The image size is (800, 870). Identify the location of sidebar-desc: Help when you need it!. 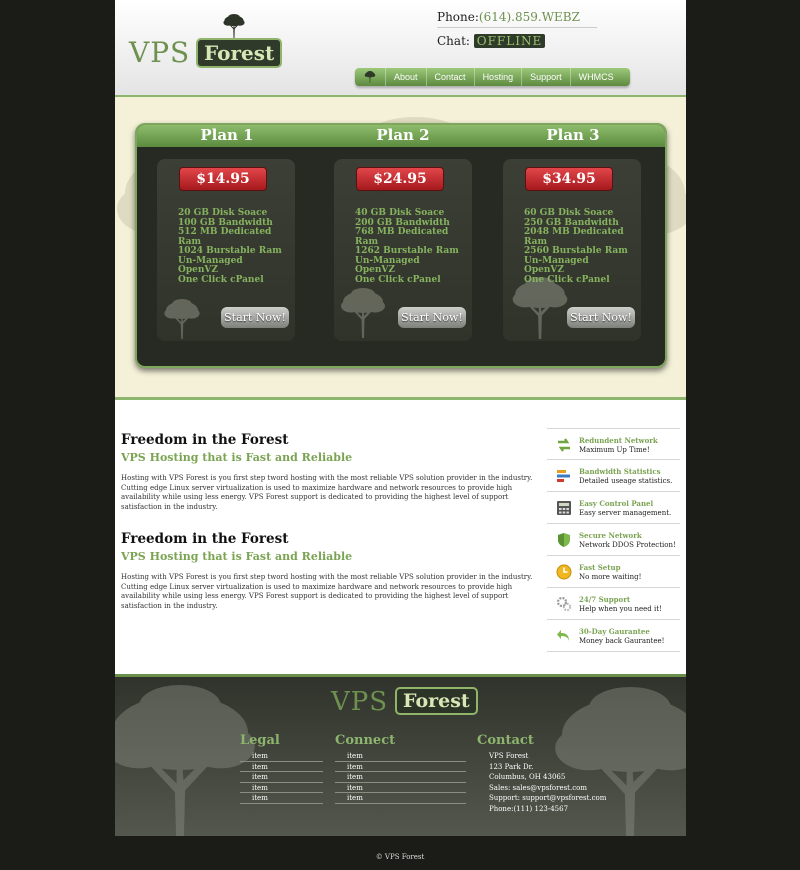
(620, 609).